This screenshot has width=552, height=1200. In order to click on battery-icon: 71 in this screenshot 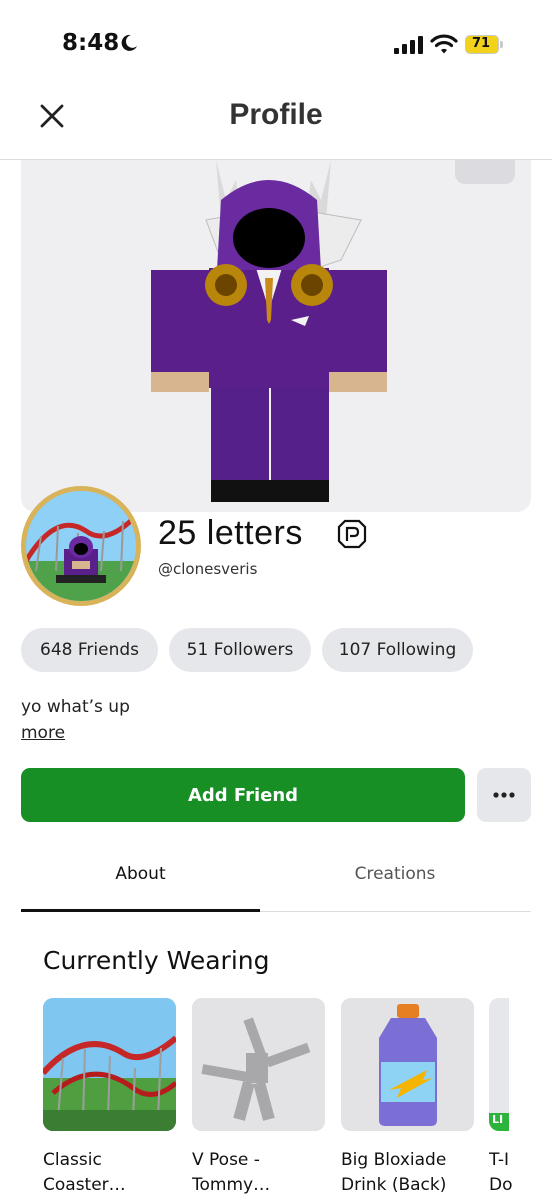, I will do `click(484, 44)`.